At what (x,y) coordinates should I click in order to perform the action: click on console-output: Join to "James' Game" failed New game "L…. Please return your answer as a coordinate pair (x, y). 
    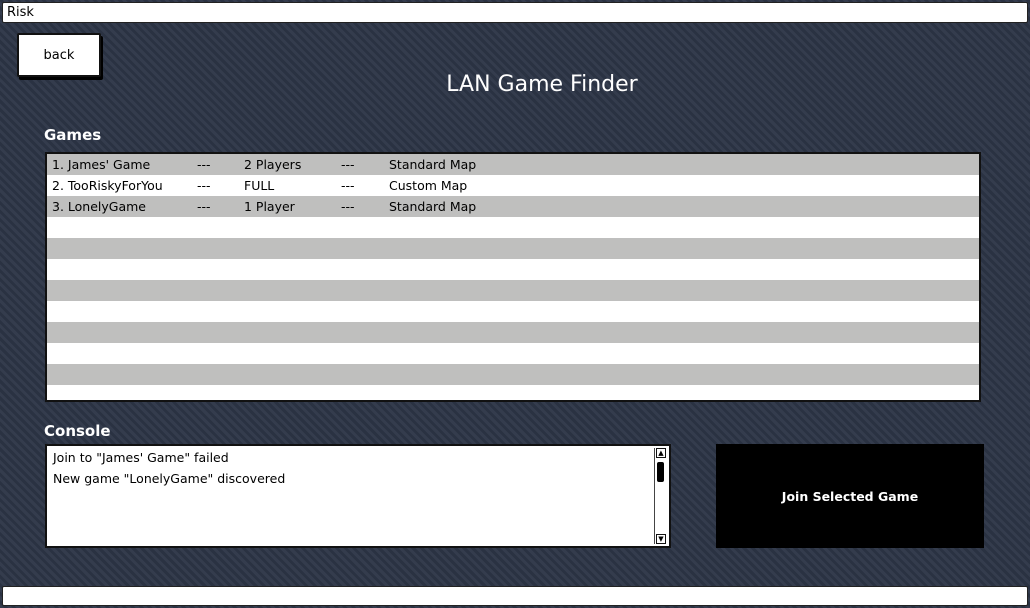
    Looking at the image, I should click on (358, 496).